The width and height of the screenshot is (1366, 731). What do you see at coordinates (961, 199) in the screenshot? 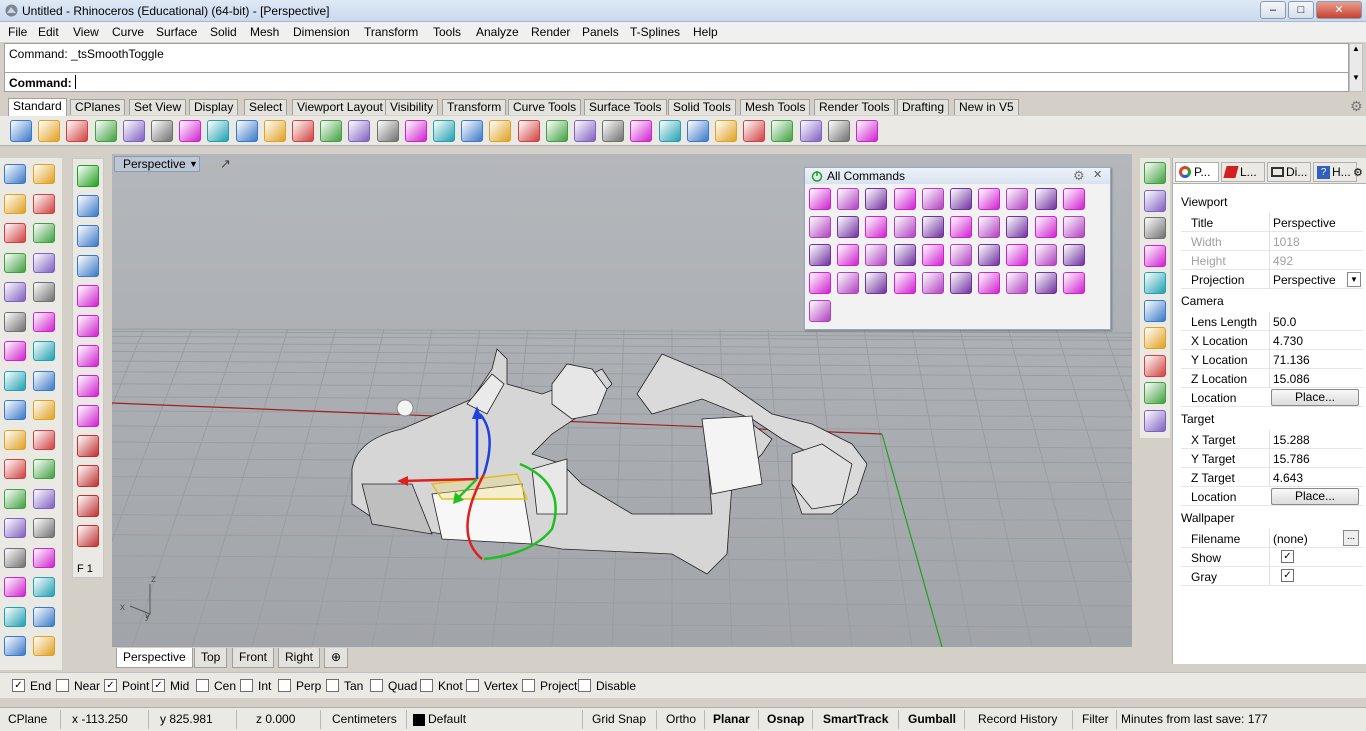
I see `tspline-command-6-icon` at bounding box center [961, 199].